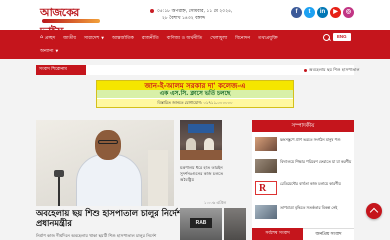  I want to click on social-links: f t in ▶ ◎, so click(322, 12).